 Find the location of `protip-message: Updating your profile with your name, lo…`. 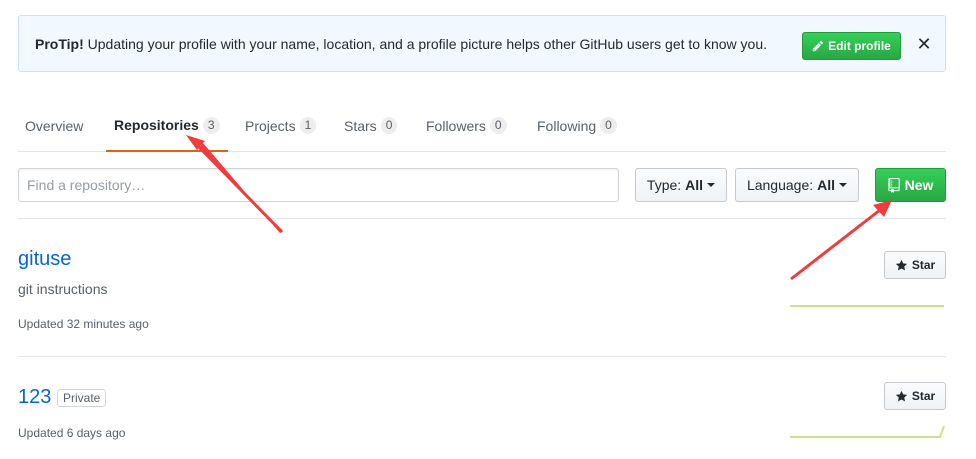

protip-message: Updating your profile with your name, lo… is located at coordinates (425, 44).